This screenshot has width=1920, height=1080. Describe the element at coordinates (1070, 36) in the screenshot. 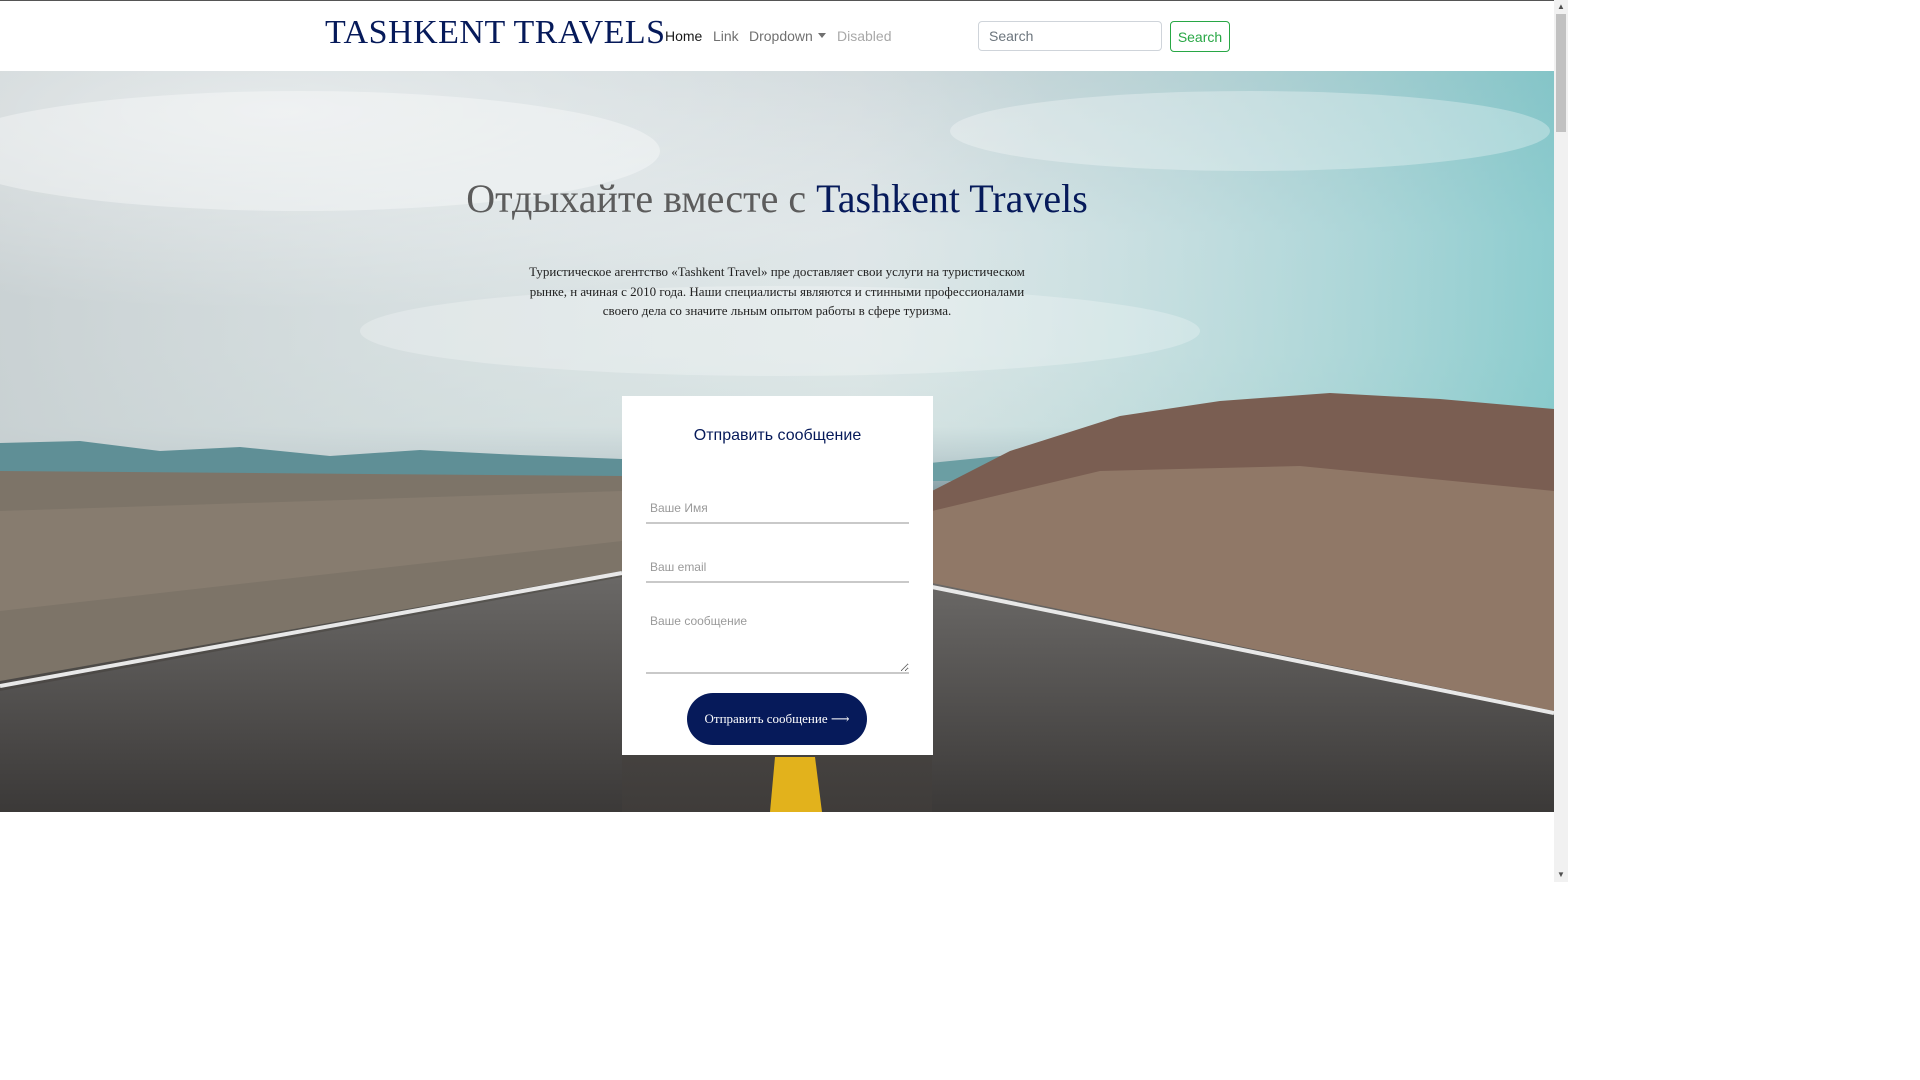

I see `search-input` at that location.